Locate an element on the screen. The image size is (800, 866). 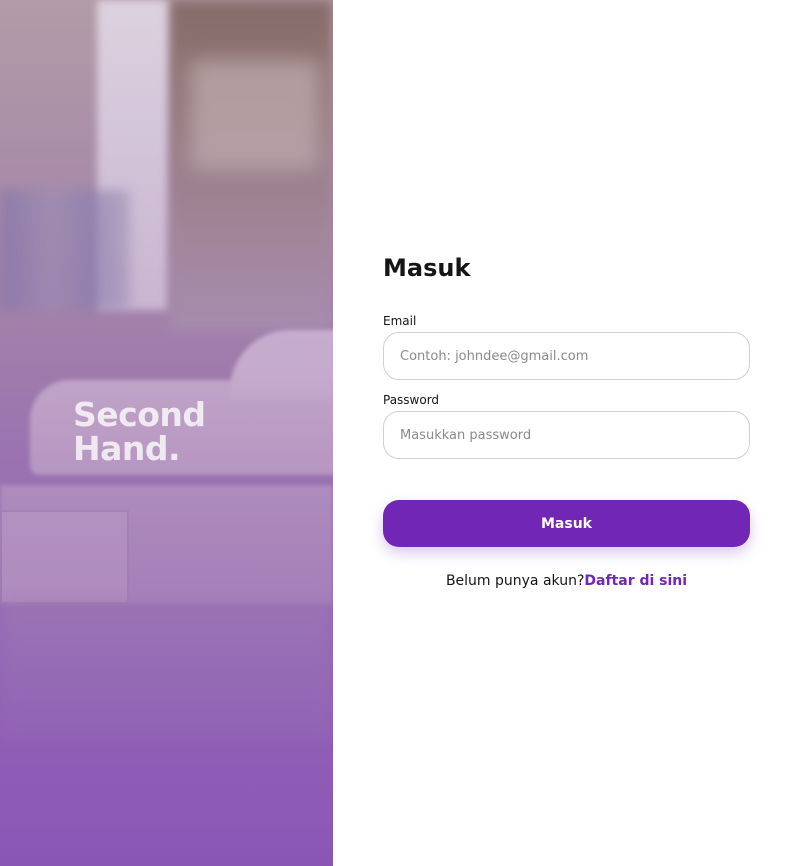
page-title: Masuk is located at coordinates (427, 268).